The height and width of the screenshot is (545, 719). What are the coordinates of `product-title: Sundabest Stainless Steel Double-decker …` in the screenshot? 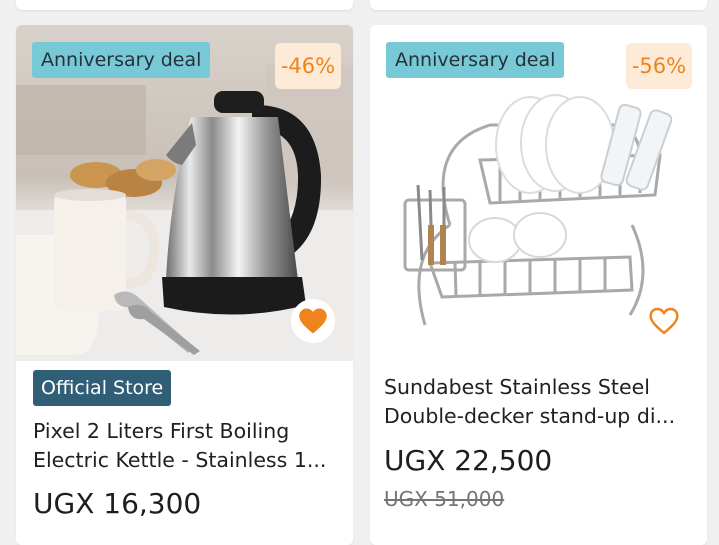 It's located at (536, 402).